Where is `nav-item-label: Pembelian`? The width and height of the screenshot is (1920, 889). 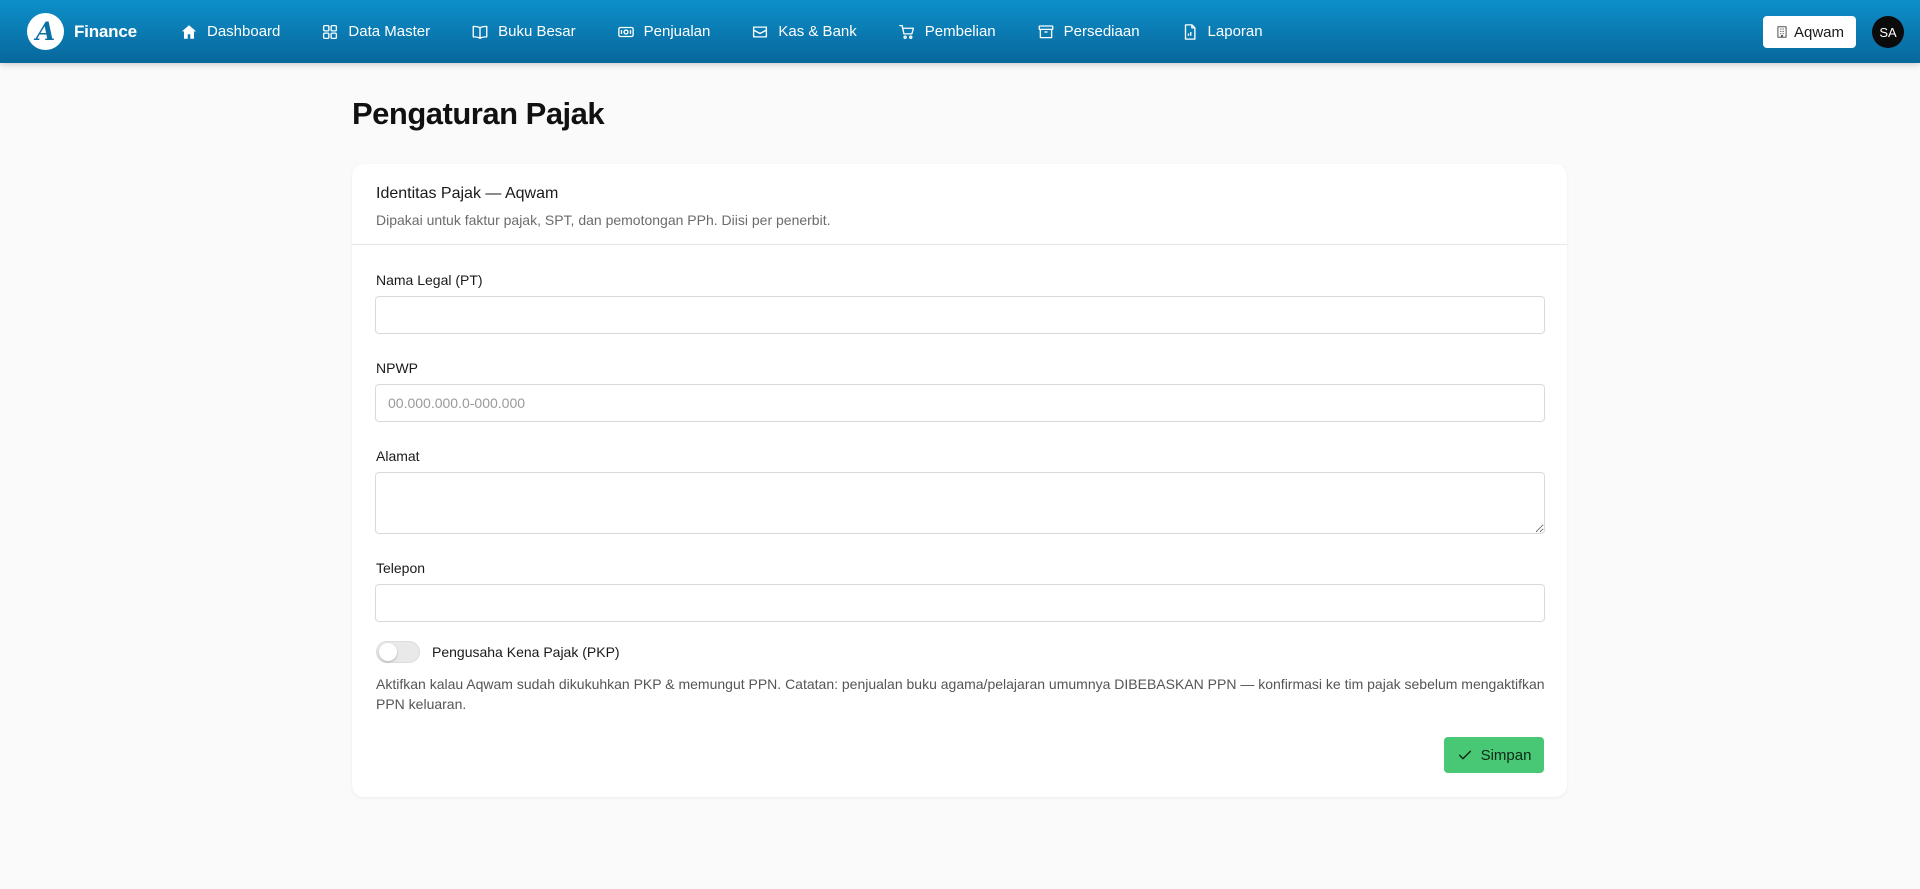
nav-item-label: Pembelian is located at coordinates (960, 31).